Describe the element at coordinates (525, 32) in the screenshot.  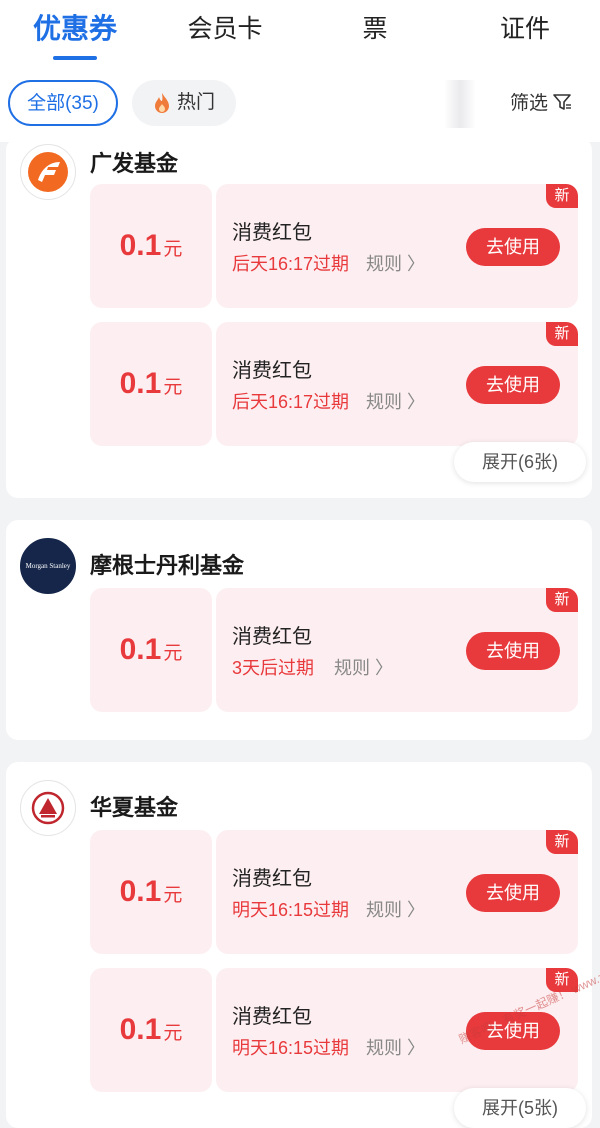
I see `tab-documents: 证件` at that location.